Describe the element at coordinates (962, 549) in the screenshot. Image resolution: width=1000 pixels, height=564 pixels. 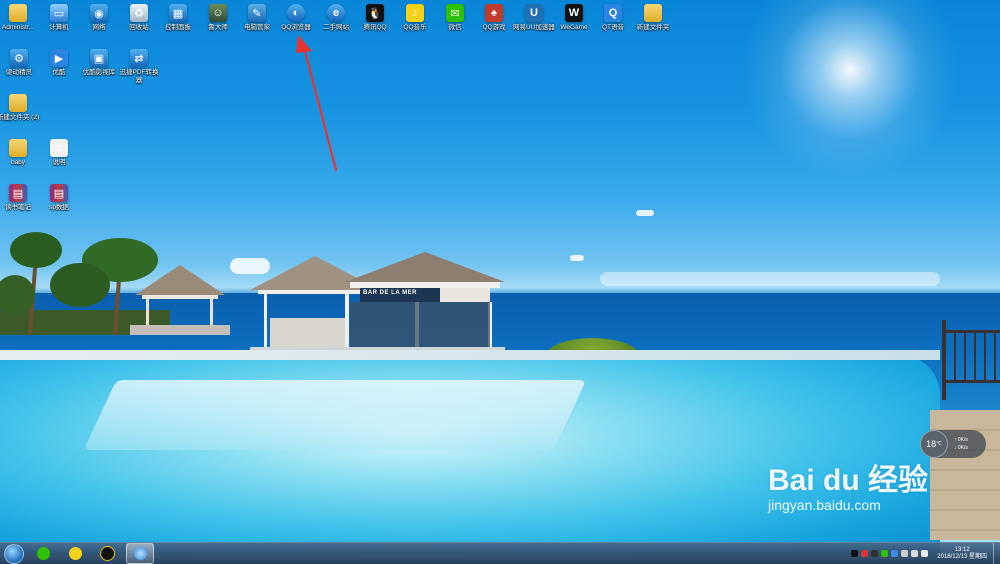
I see `clock-time: 13:12` at that location.